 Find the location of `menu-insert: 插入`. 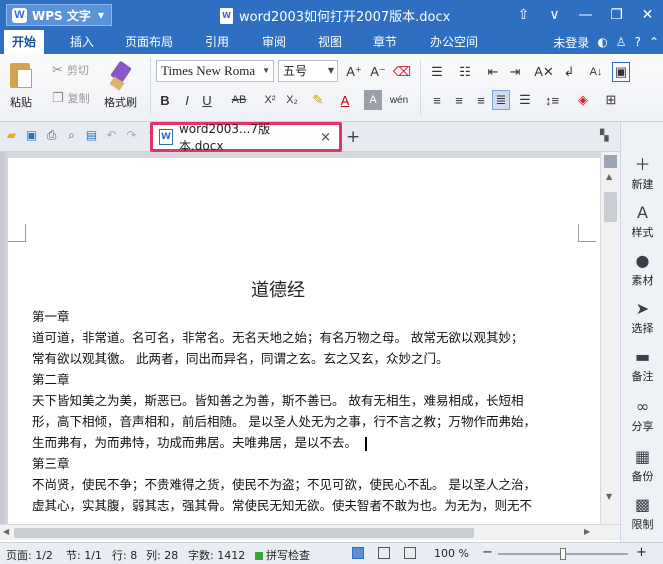

menu-insert: 插入 is located at coordinates (82, 42).